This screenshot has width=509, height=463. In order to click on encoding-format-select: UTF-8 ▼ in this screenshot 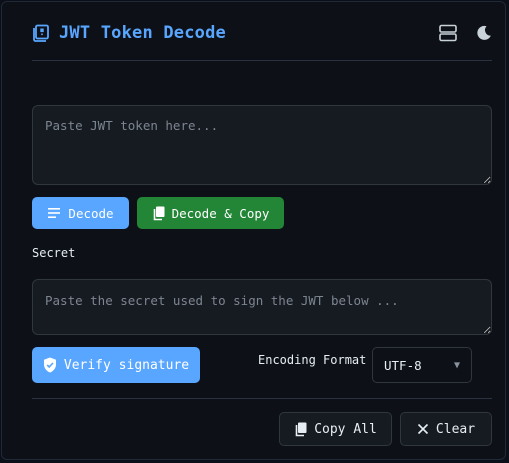, I will do `click(422, 365)`.